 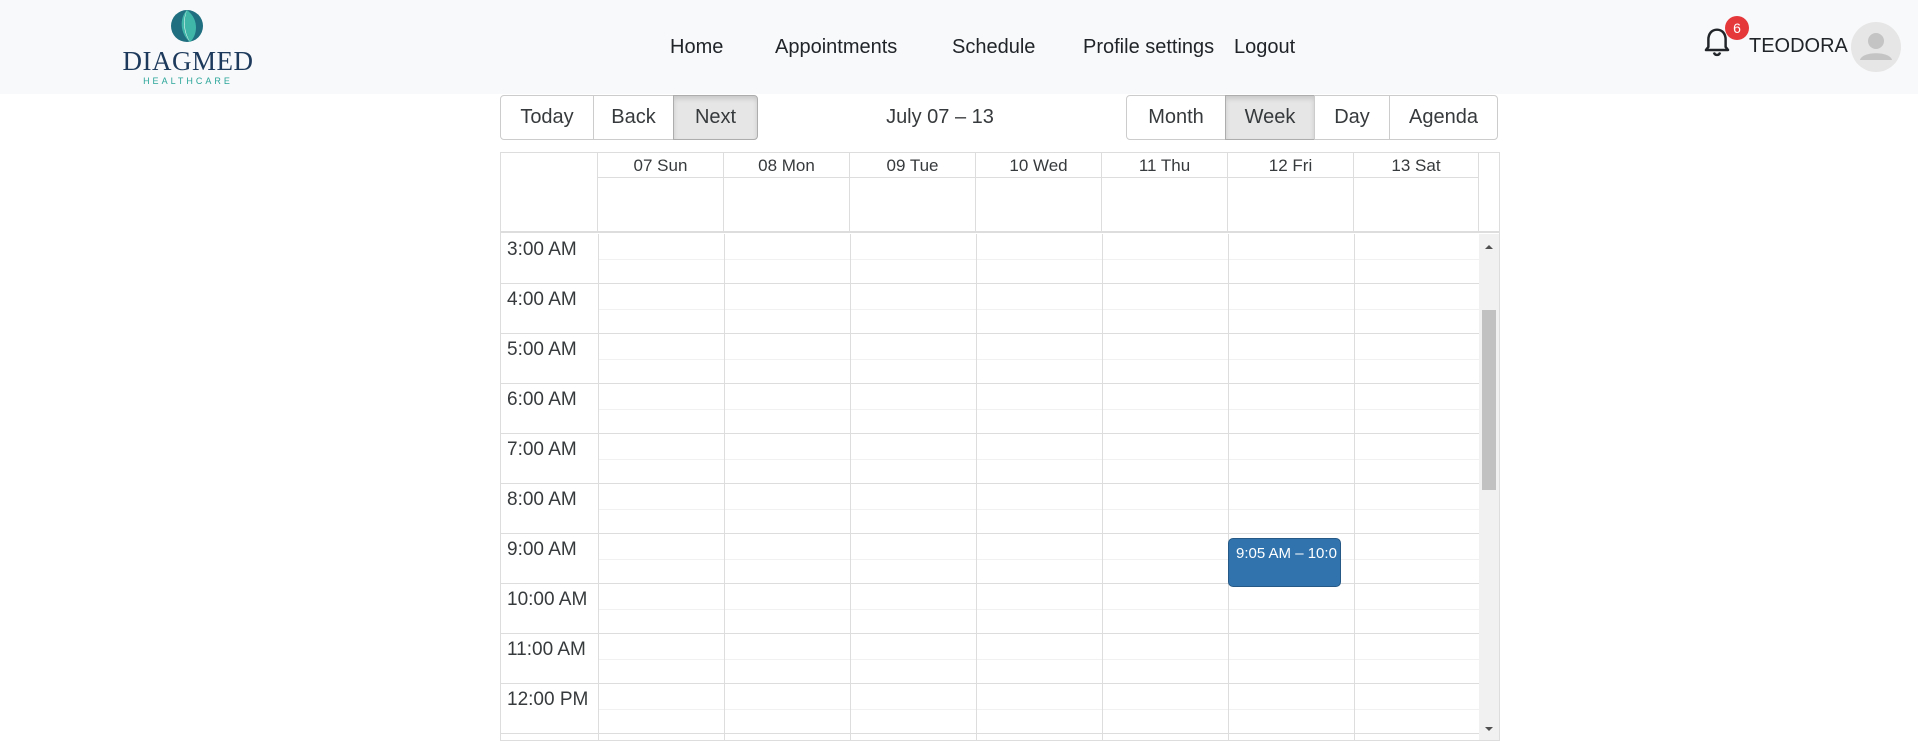 I want to click on time-slot-row: 10:00 AM, so click(x=990, y=609).